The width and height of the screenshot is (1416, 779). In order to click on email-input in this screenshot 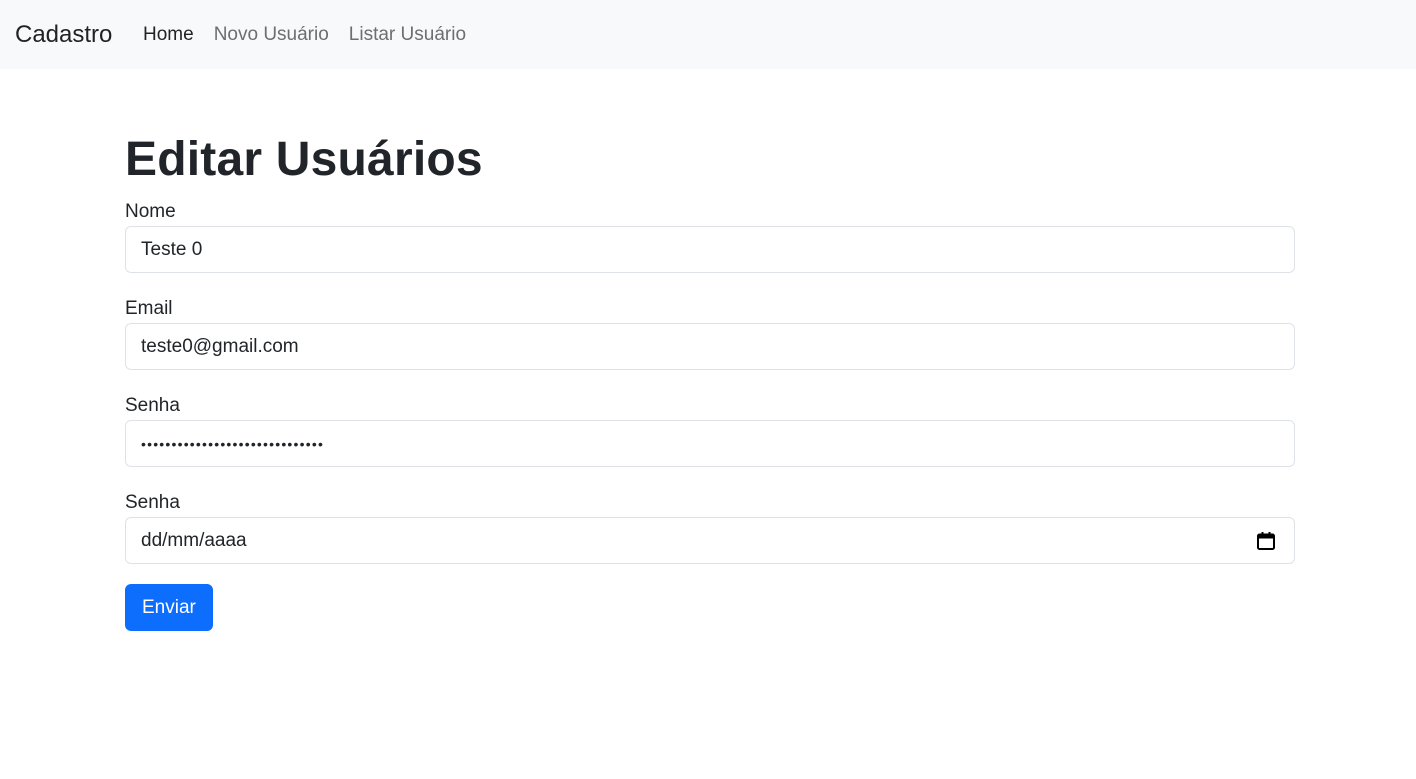, I will do `click(710, 346)`.